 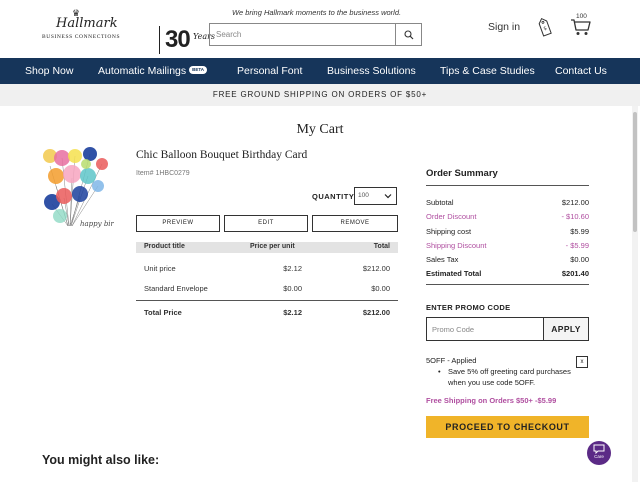 I want to click on care-chat-button: Care, so click(x=599, y=453).